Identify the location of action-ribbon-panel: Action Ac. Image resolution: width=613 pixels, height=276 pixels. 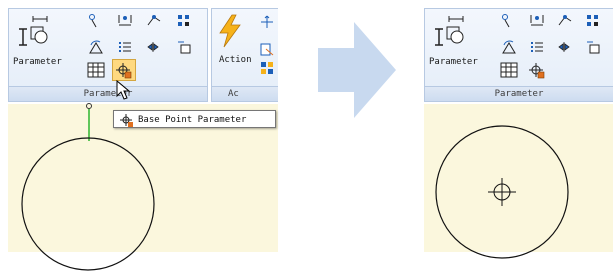
(244, 55).